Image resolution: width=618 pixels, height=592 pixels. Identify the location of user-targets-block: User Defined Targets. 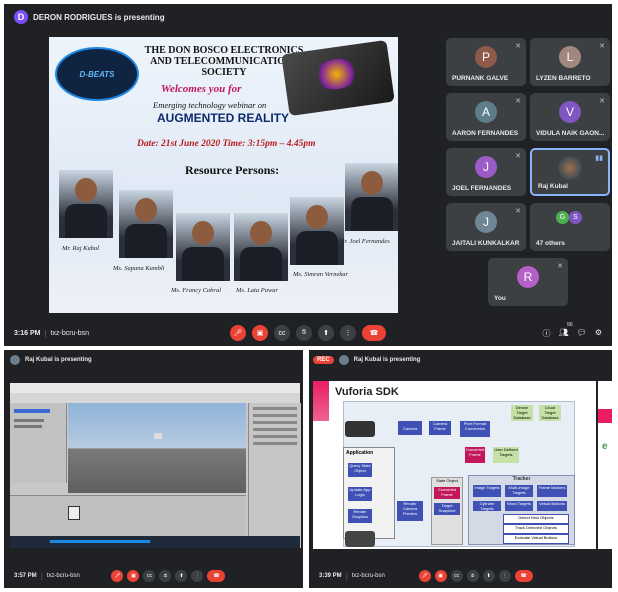
(506, 455).